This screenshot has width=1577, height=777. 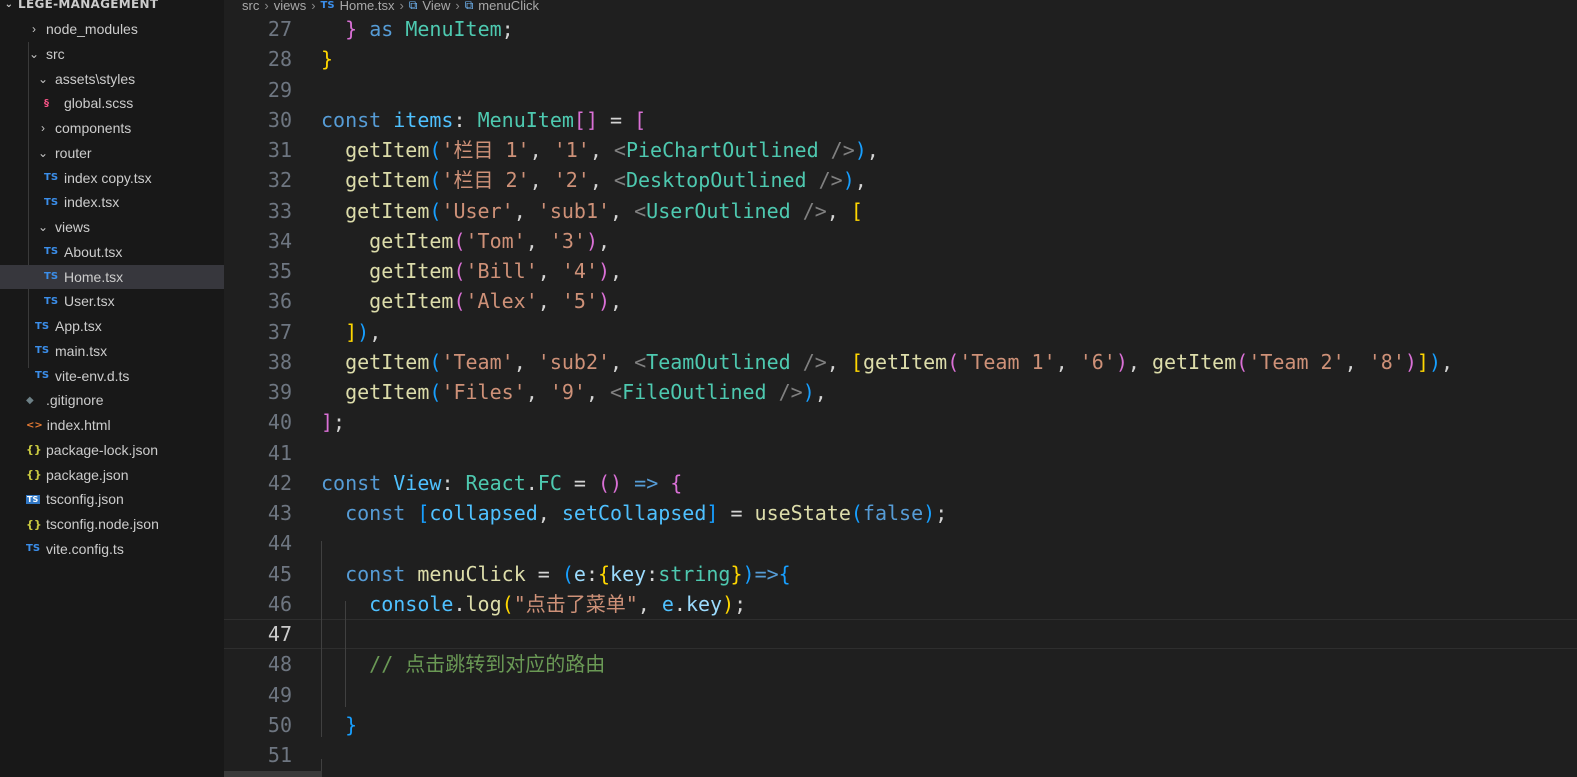 I want to click on code-line: 28}, so click(x=900, y=59).